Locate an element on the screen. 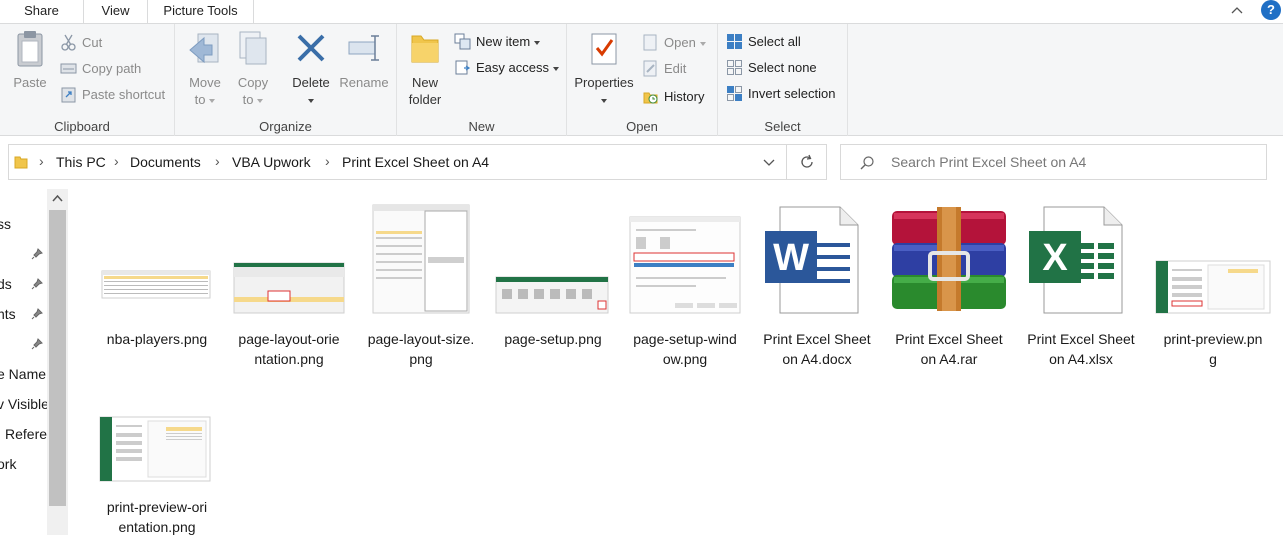 Image resolution: width=1283 pixels, height=535 pixels. history-button: History is located at coordinates (673, 97).